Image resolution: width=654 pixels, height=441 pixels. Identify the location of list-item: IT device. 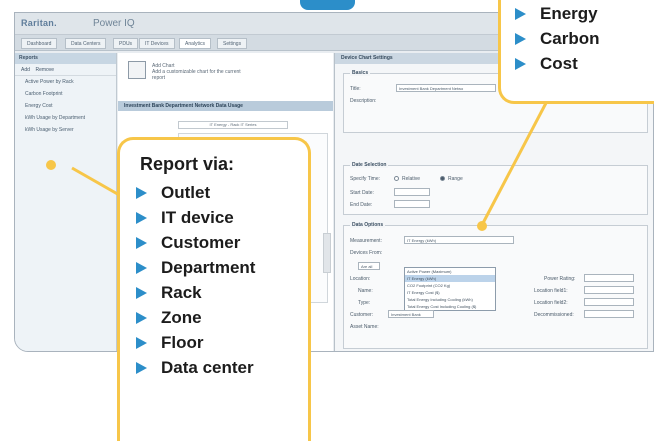
(195, 217).